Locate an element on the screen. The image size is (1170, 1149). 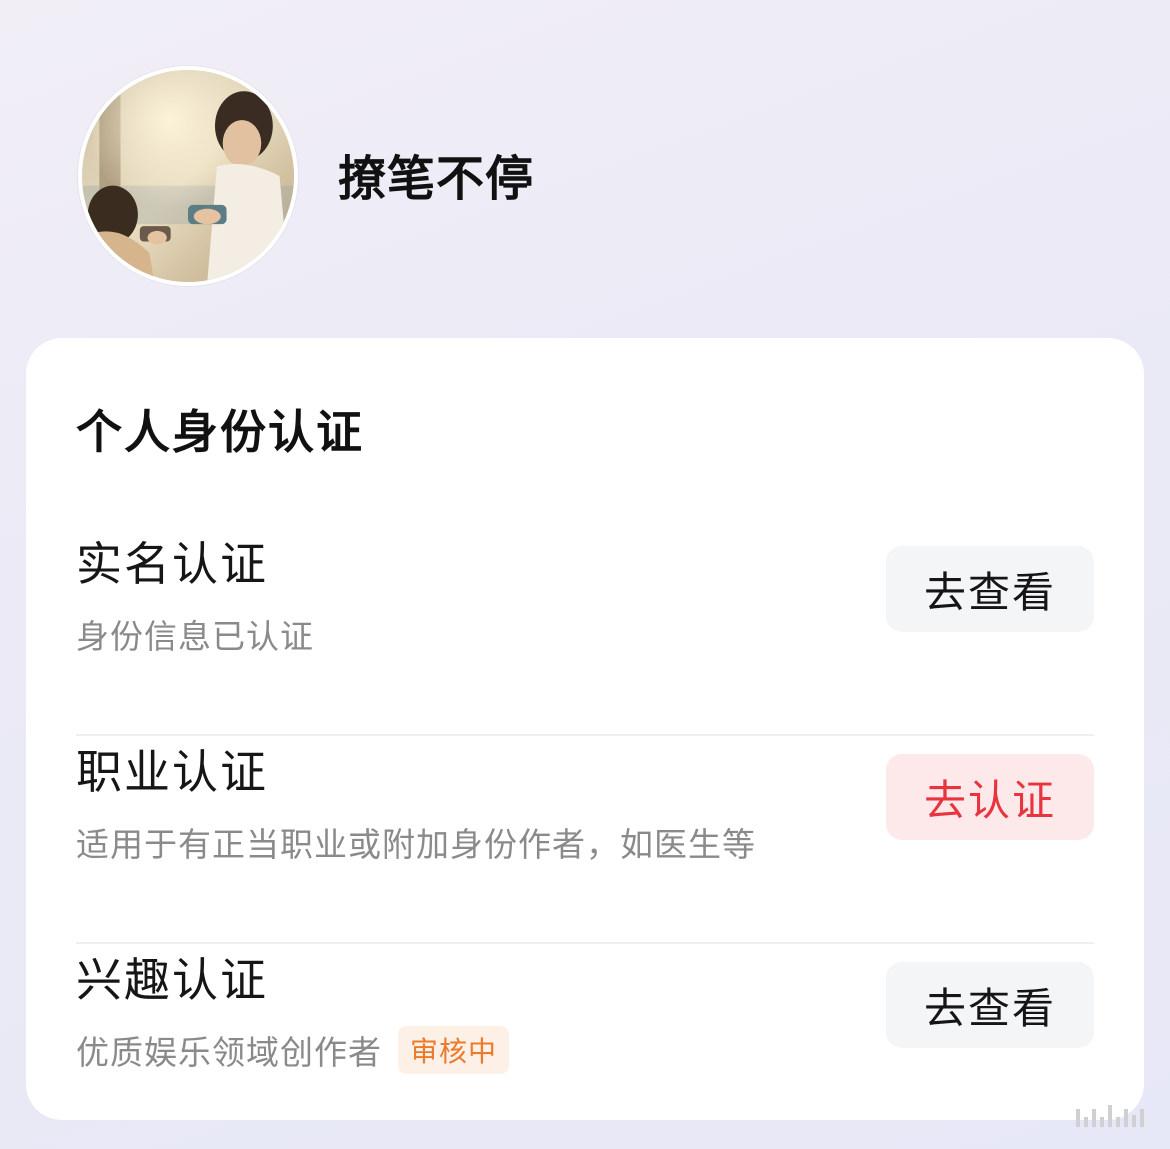
item-title: 兴趣认证 is located at coordinates (172, 980).